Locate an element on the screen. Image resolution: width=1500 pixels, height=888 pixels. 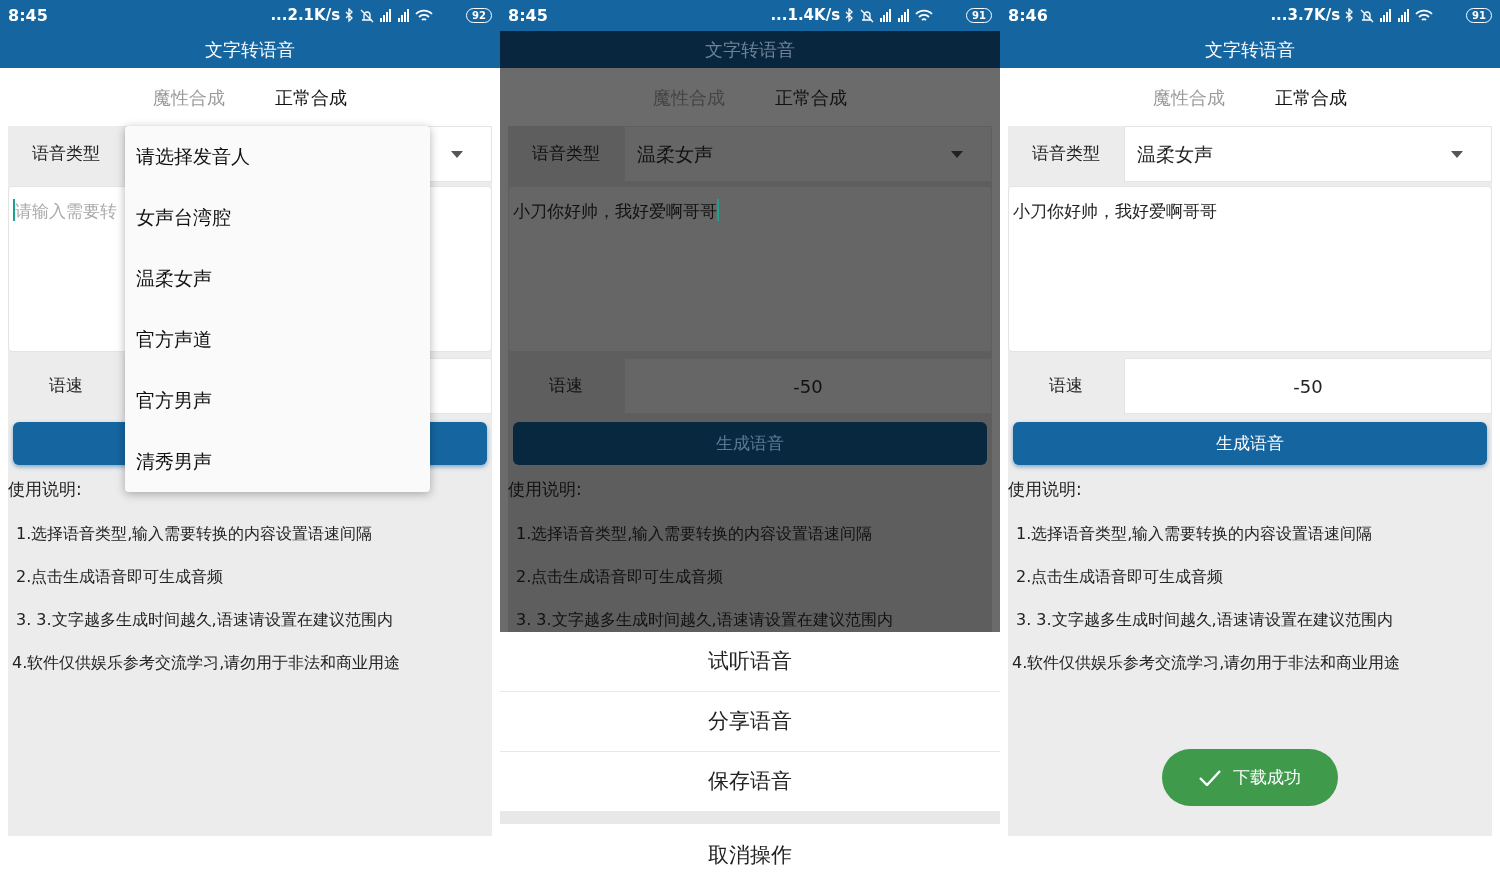
dropdown-option: 女声台湾腔 is located at coordinates (277, 217).